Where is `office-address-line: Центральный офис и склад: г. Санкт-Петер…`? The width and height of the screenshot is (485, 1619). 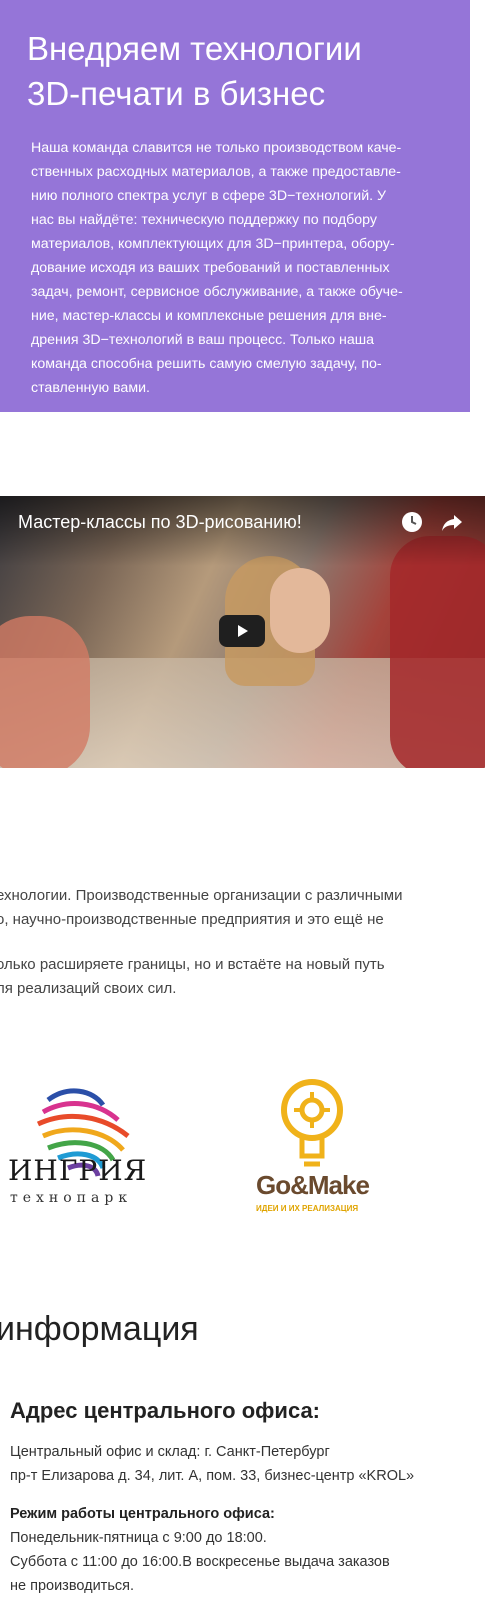 office-address-line: Центральный офис и склад: г. Санкт-Петер… is located at coordinates (170, 1452).